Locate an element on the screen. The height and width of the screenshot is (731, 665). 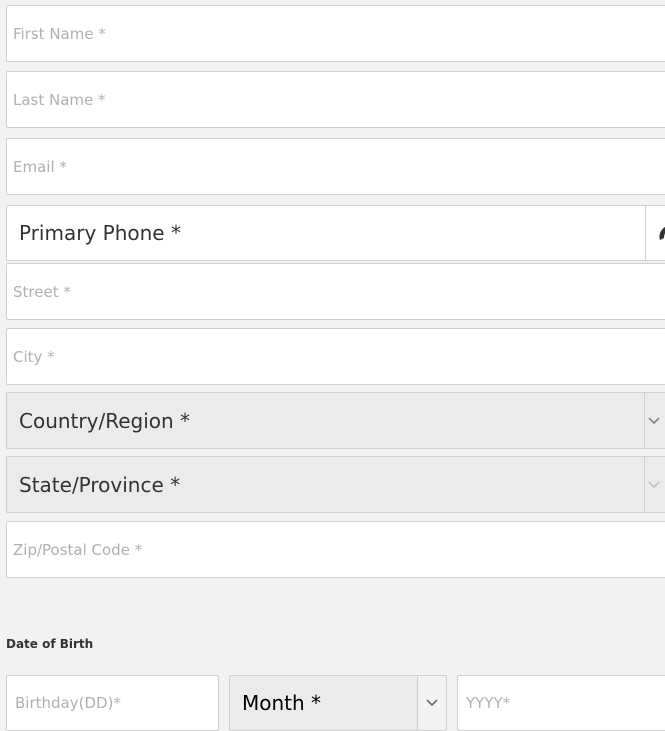
street-input: Street * is located at coordinates (335, 291).